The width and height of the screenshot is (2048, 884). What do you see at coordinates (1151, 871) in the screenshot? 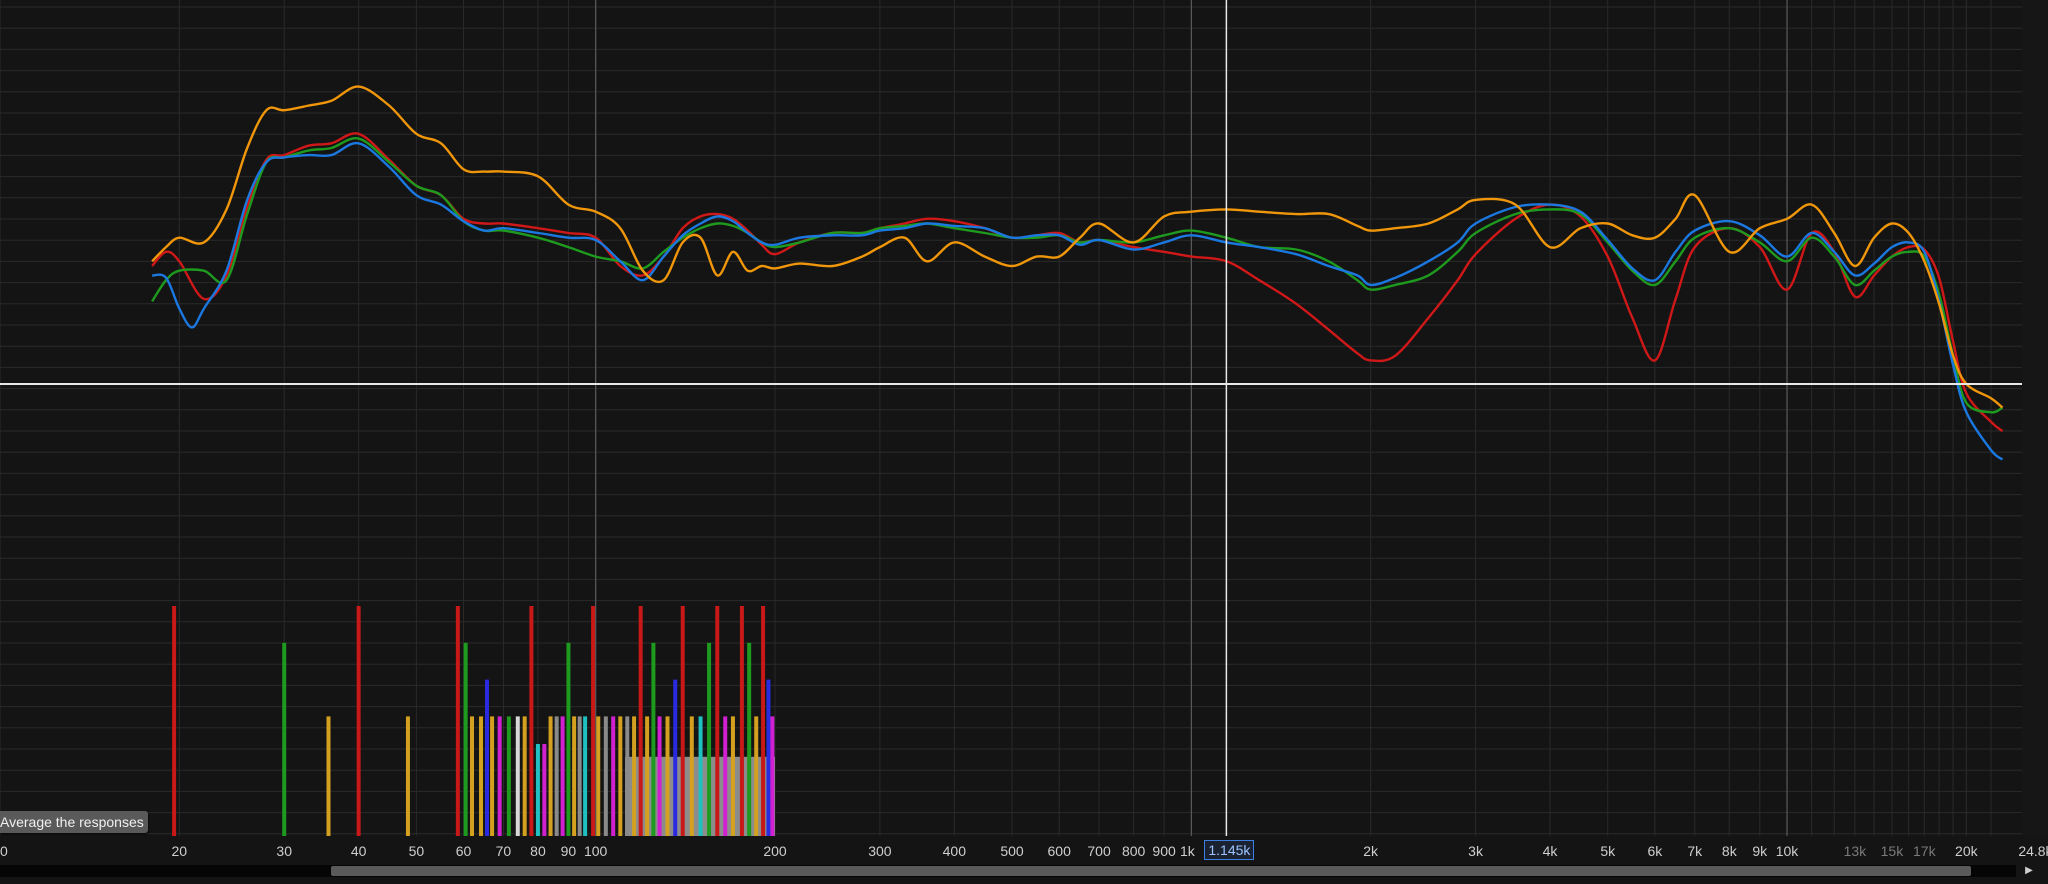
I see `scrollbar-thumb` at bounding box center [1151, 871].